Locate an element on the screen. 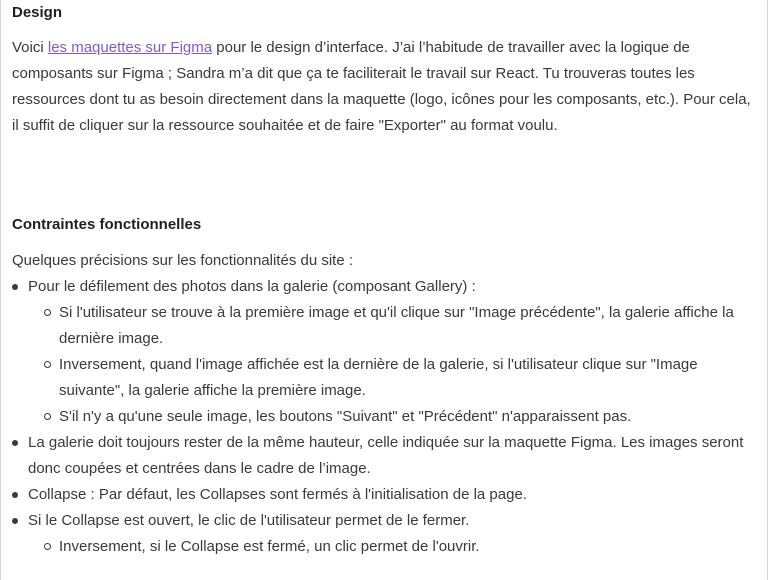  contraintes-heading: Contraintes fonctionnelles is located at coordinates (107, 224).